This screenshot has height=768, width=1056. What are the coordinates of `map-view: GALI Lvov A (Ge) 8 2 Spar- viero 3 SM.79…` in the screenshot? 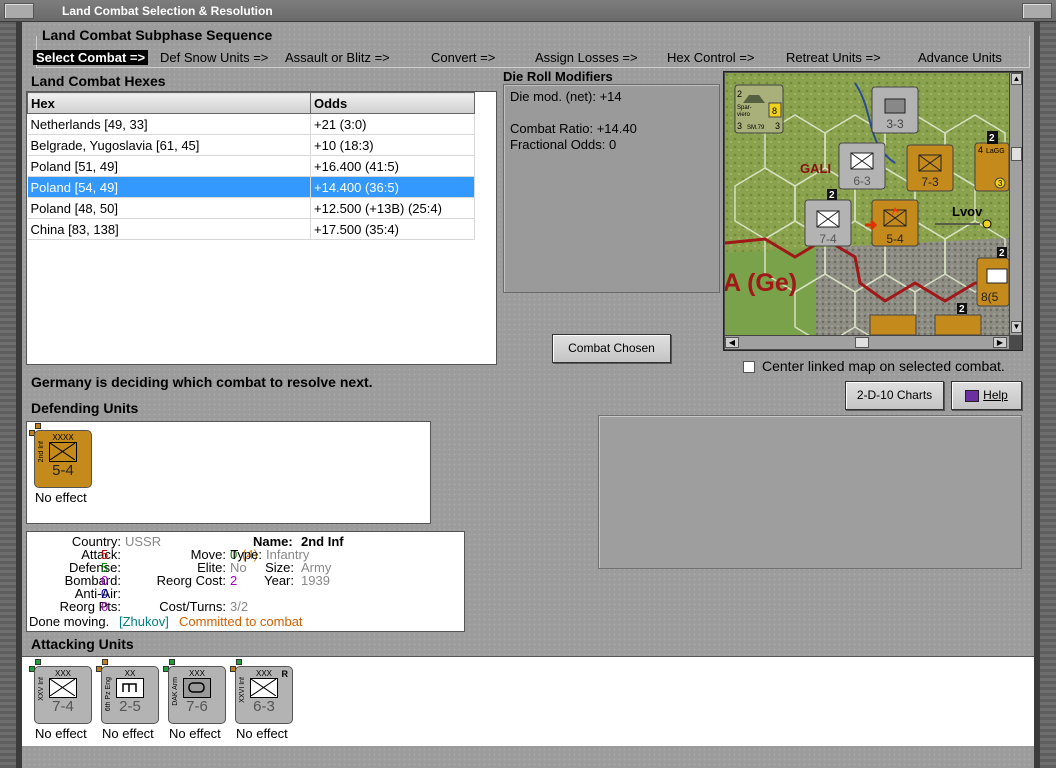 It's located at (867, 204).